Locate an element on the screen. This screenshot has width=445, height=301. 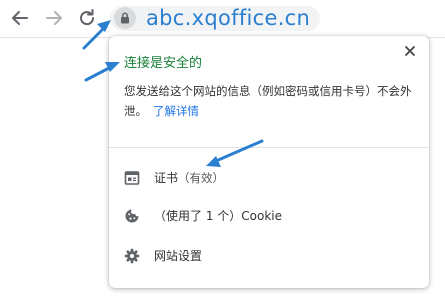
connection-secure-title: 连接是安全的 is located at coordinates (163, 63).